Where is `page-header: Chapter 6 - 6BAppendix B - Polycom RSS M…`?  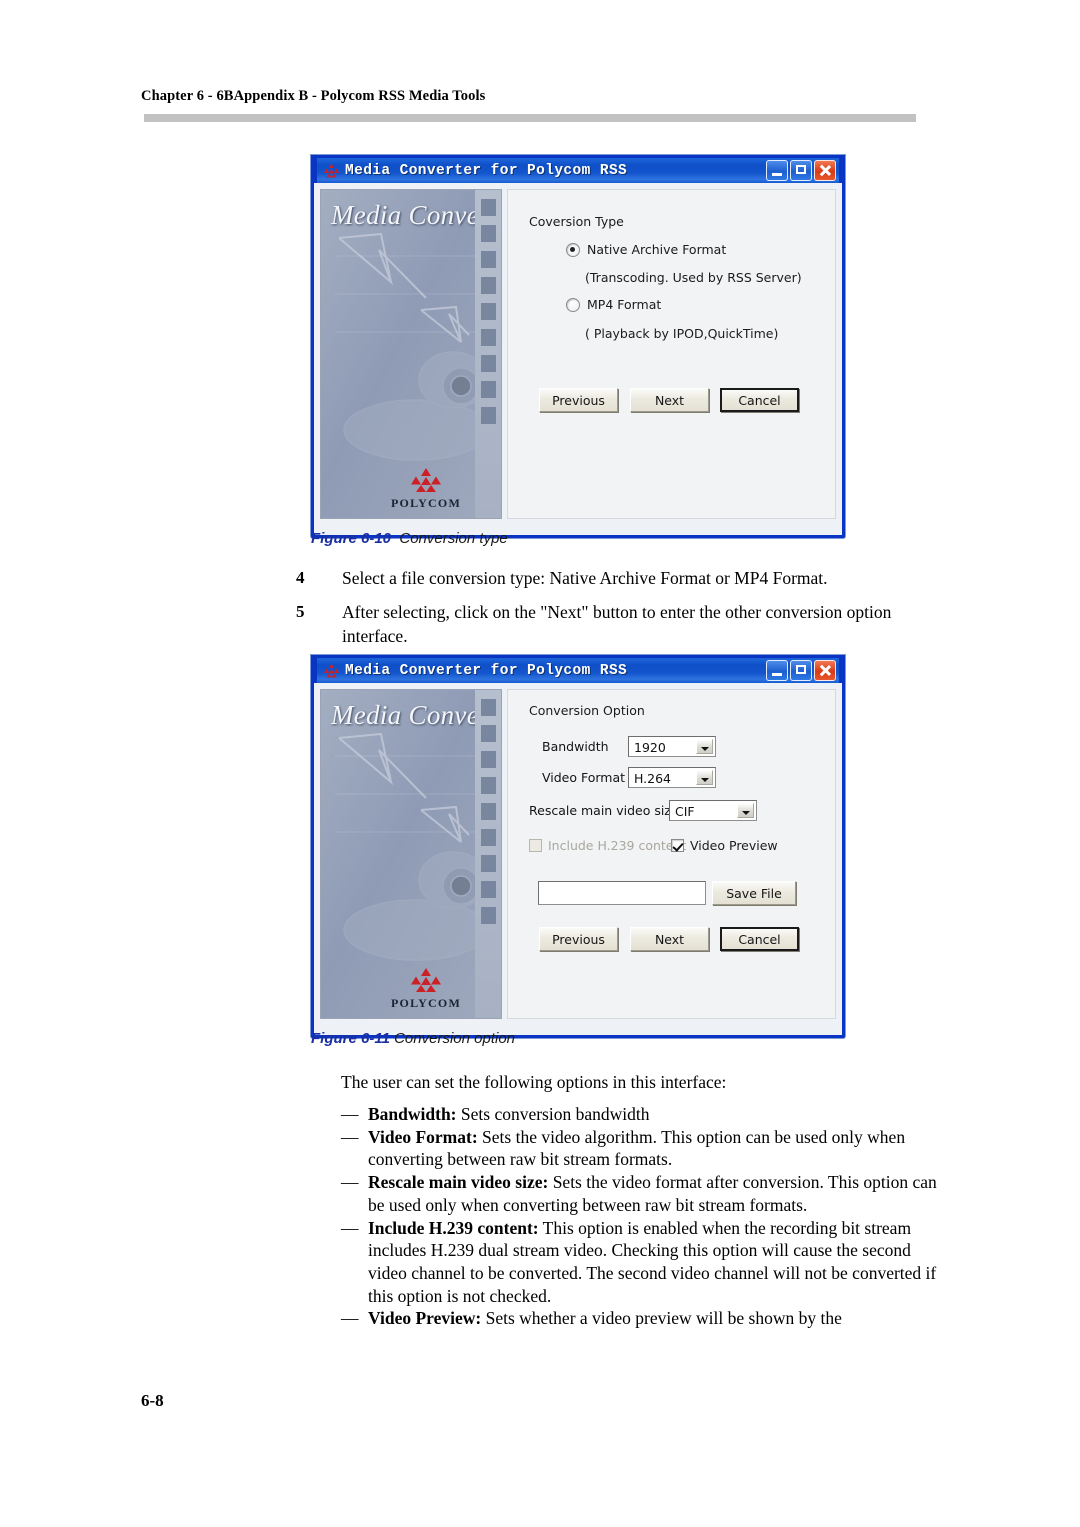 page-header: Chapter 6 - 6BAppendix B - Polycom RSS M… is located at coordinates (528, 96).